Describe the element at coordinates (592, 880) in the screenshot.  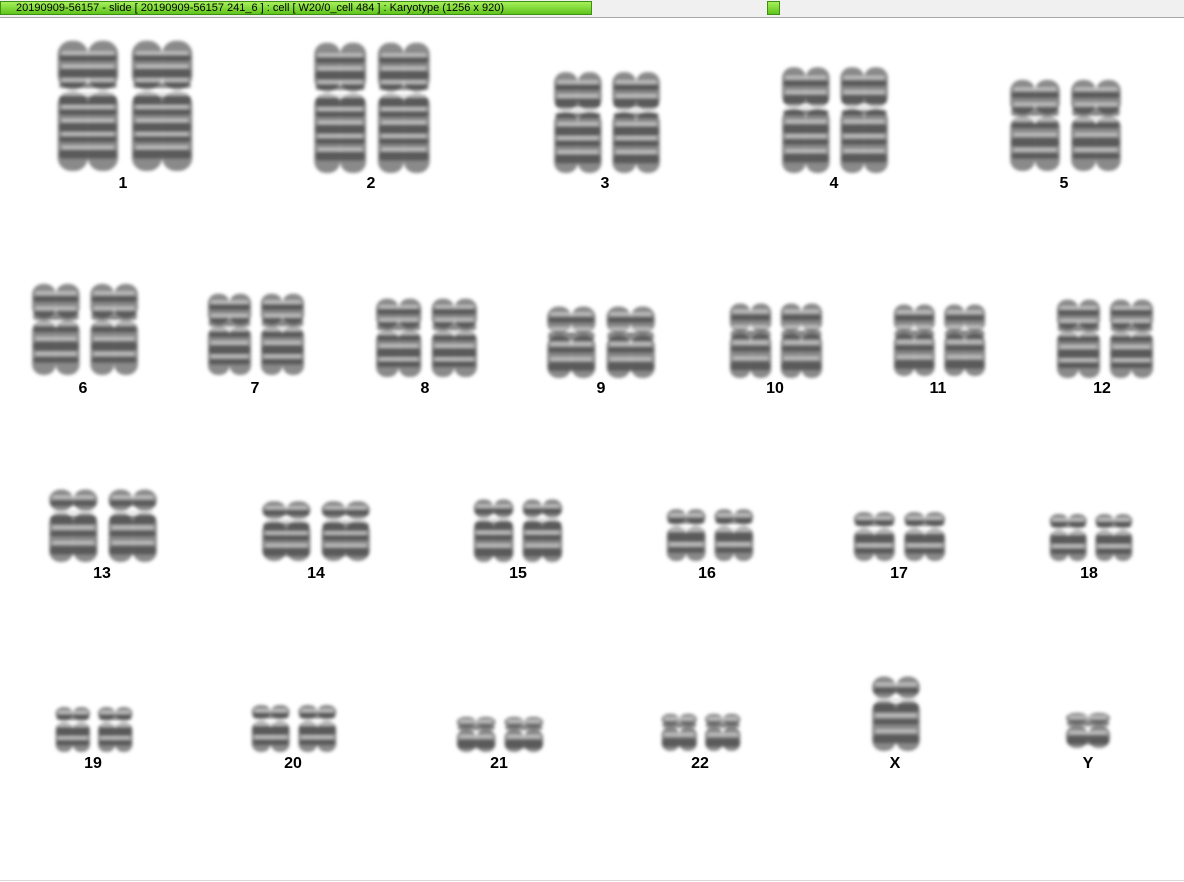
I see `bottom-divider` at that location.